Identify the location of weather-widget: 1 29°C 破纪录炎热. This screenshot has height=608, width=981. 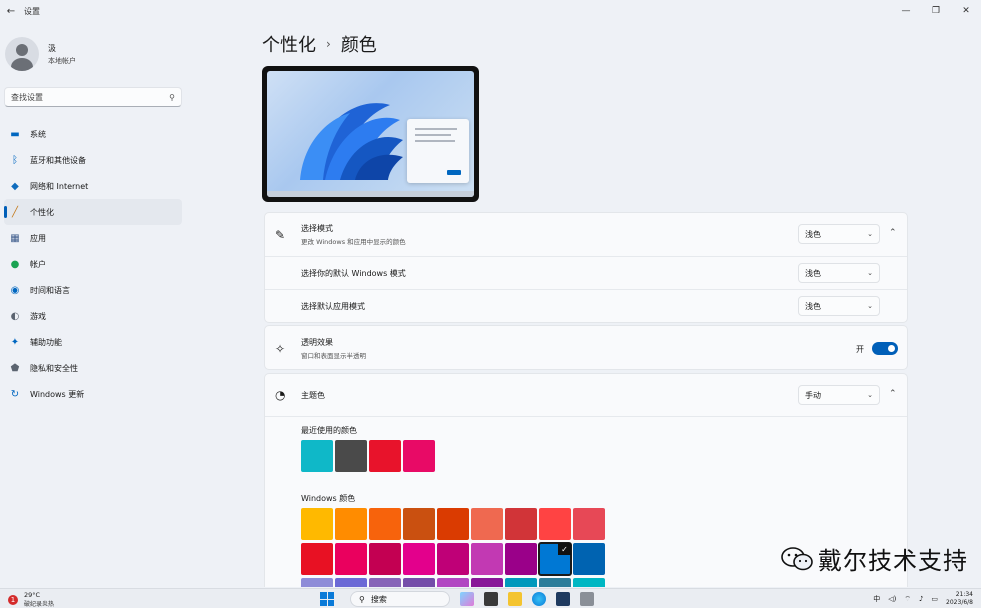
(31, 599).